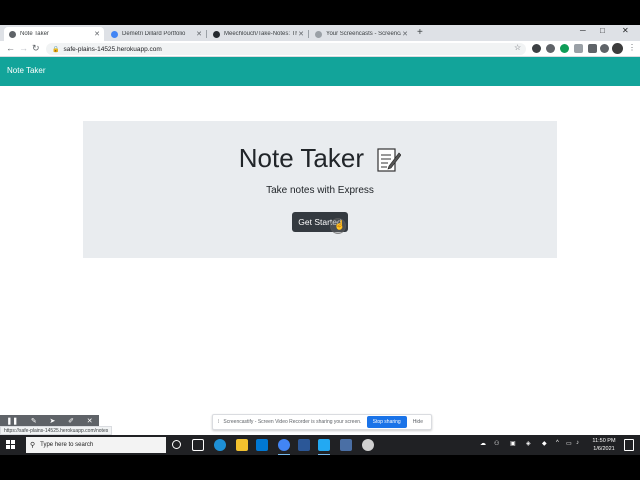 The height and width of the screenshot is (480, 640). I want to click on maximize-icon: □, so click(602, 30).